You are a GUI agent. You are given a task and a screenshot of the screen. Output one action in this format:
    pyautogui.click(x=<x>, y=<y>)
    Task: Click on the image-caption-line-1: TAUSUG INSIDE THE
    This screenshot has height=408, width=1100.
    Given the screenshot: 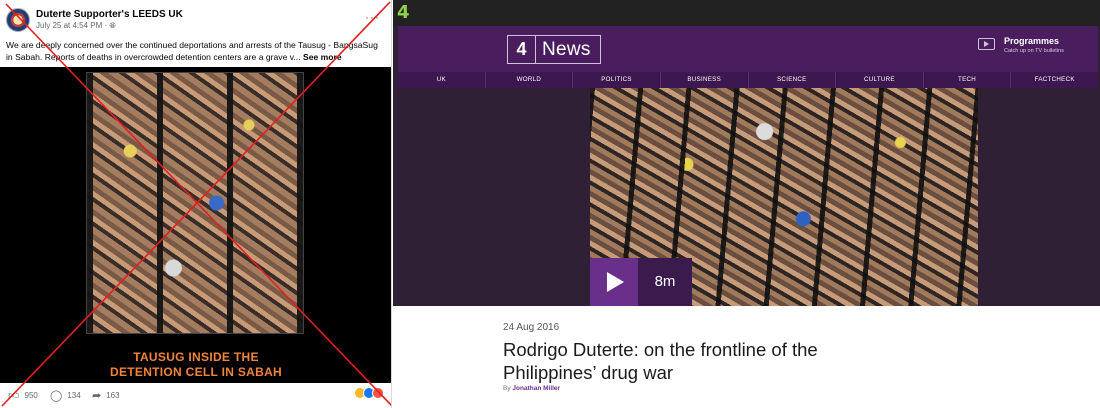 What is the action you would take?
    pyautogui.click(x=196, y=357)
    